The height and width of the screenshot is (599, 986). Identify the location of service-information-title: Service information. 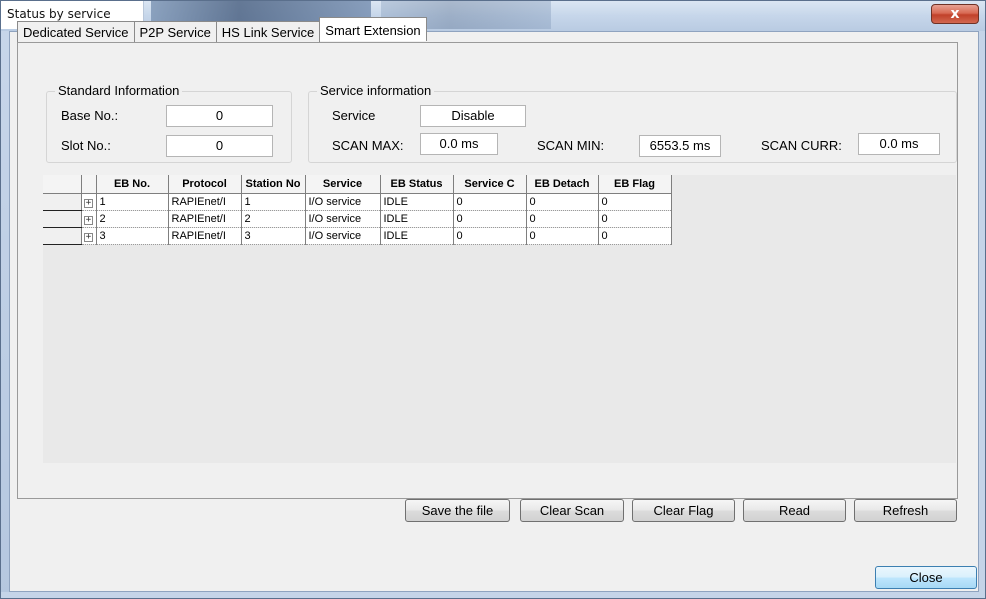
(376, 90).